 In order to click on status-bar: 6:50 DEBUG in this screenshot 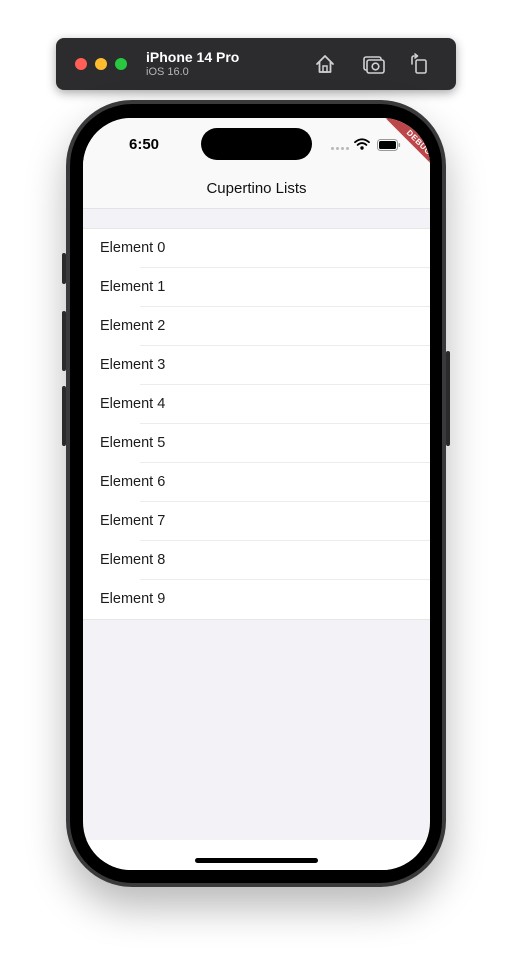, I will do `click(256, 147)`.